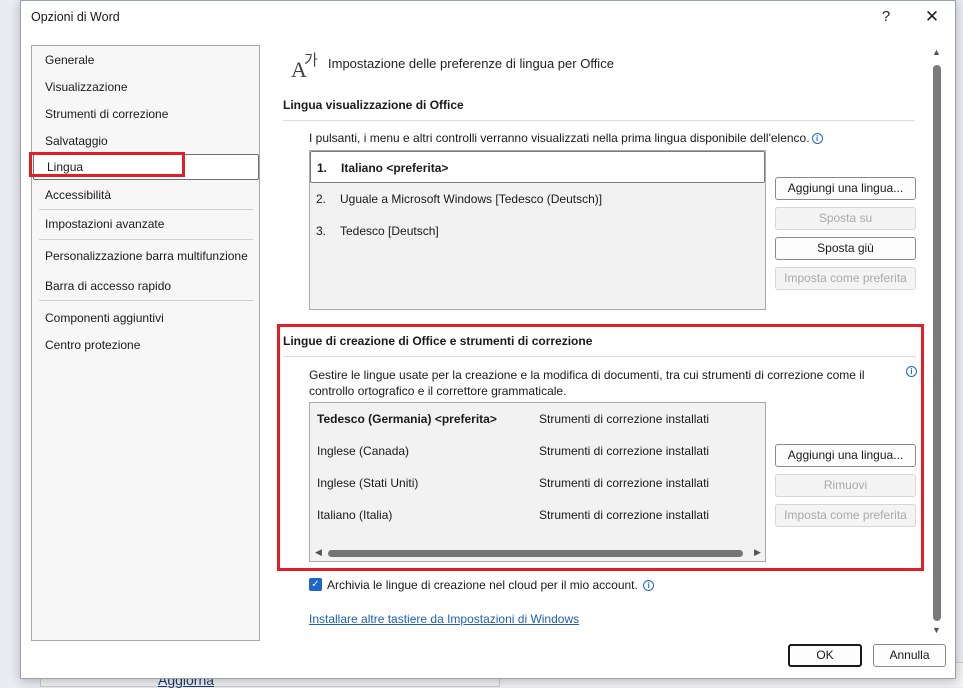 The image size is (963, 688). I want to click on remove-button: Rimuovi, so click(845, 485).